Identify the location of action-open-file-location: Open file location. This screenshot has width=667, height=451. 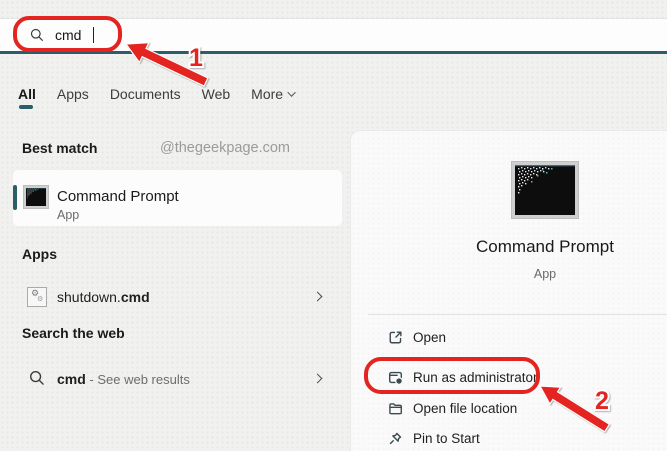
(452, 408).